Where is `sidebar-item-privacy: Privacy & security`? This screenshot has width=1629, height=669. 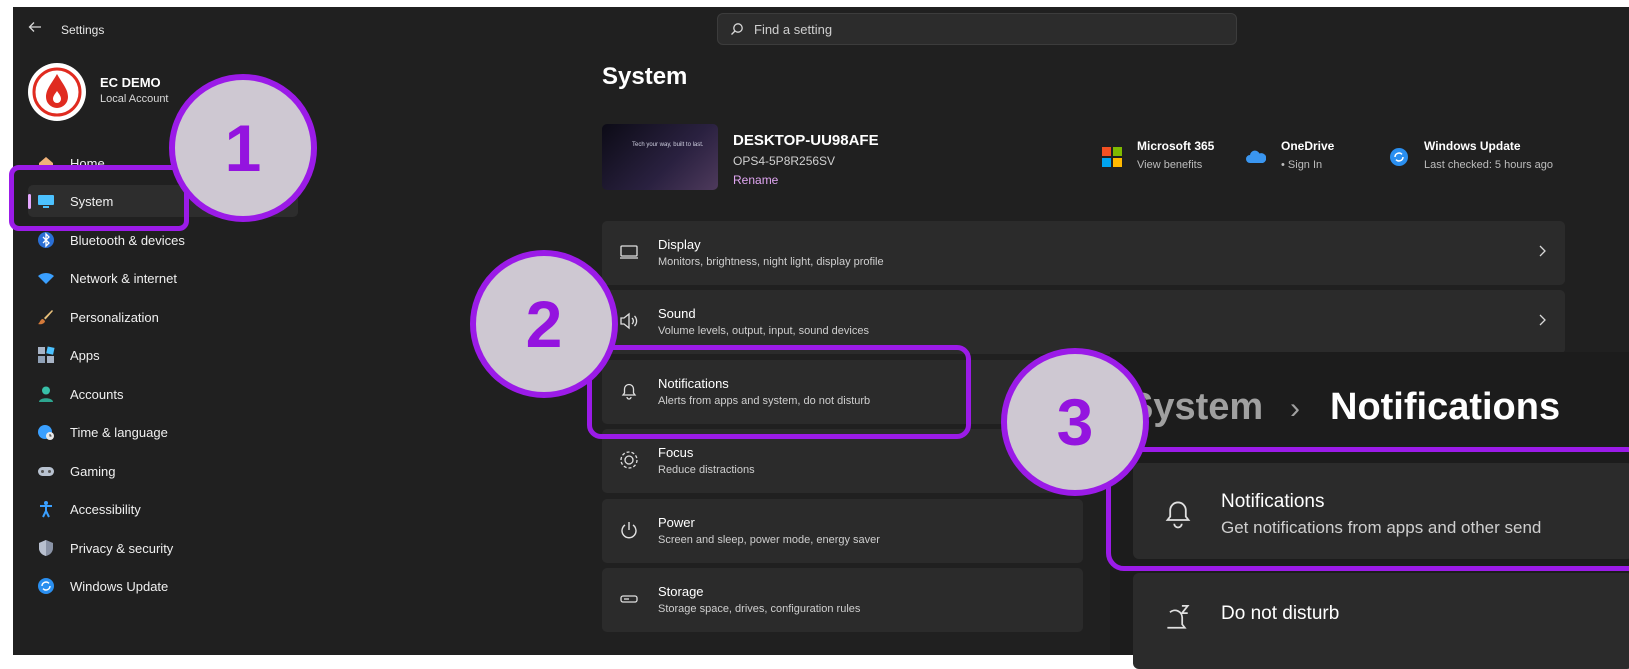 sidebar-item-privacy: Privacy & security is located at coordinates (163, 548).